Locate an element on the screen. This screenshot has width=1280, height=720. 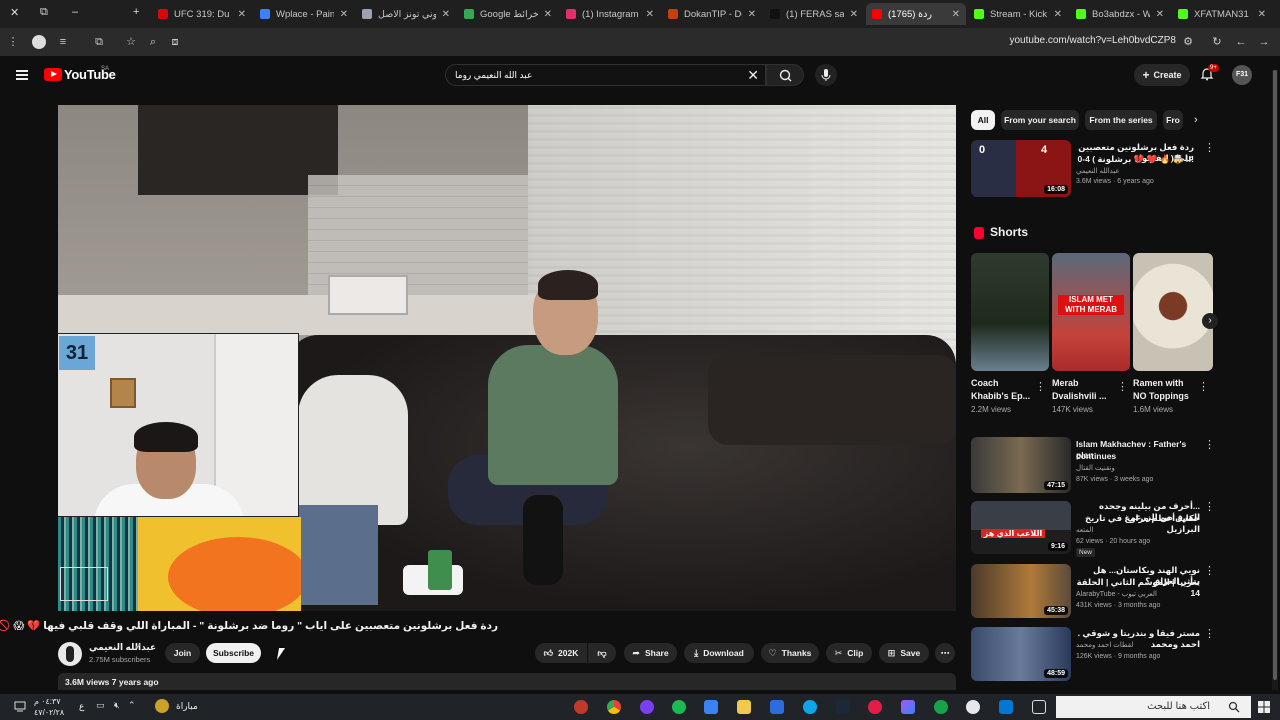
install-app-icon: ⧈ is located at coordinates (175, 42).